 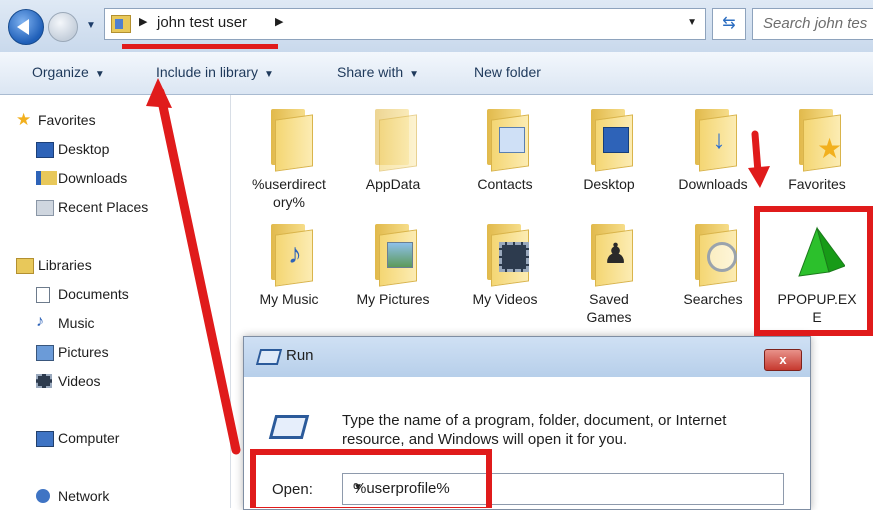 What do you see at coordinates (822, 251) in the screenshot?
I see `pyramid-icon` at bounding box center [822, 251].